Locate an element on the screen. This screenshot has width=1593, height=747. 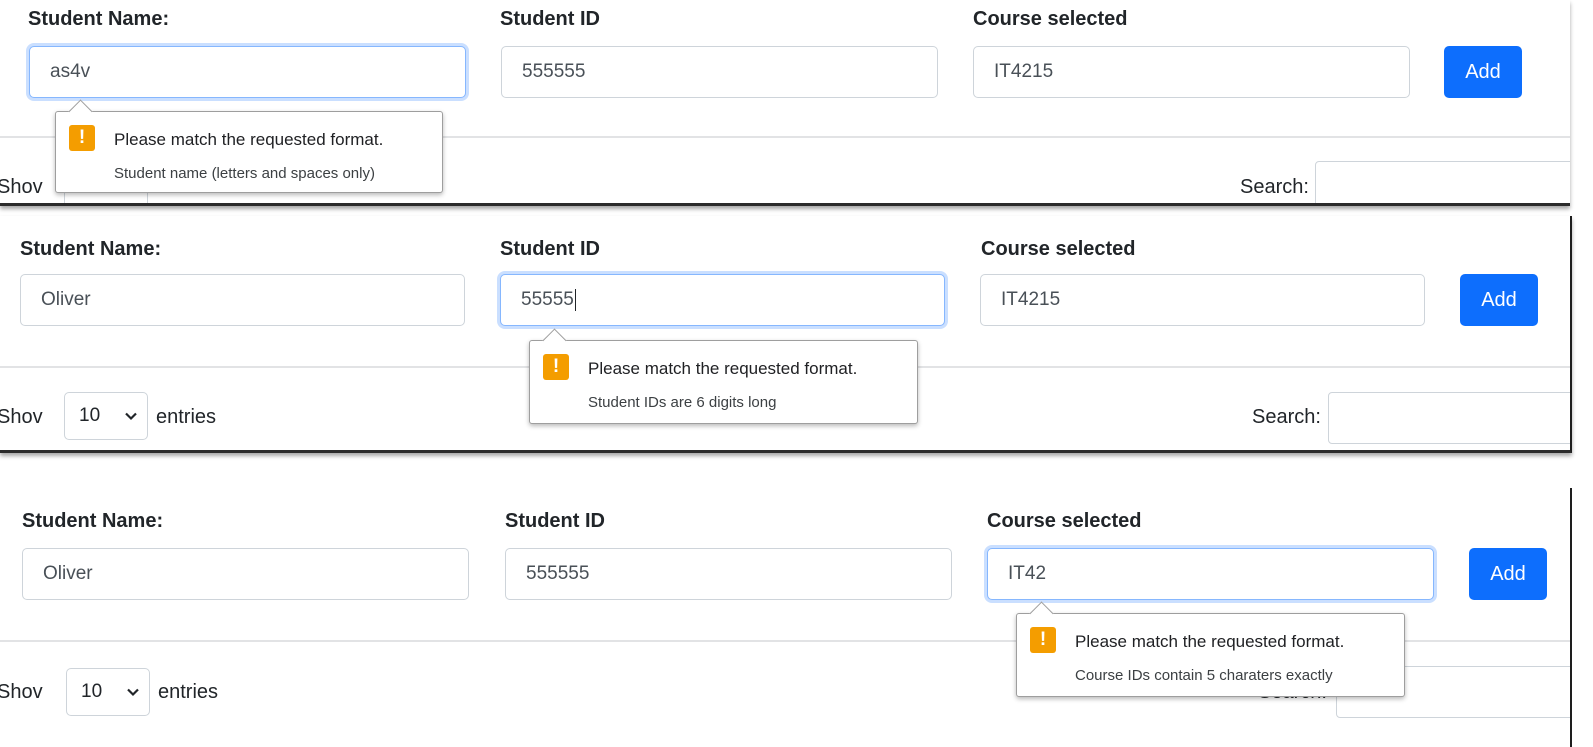
student-name-input: as4v is located at coordinates (247, 72).